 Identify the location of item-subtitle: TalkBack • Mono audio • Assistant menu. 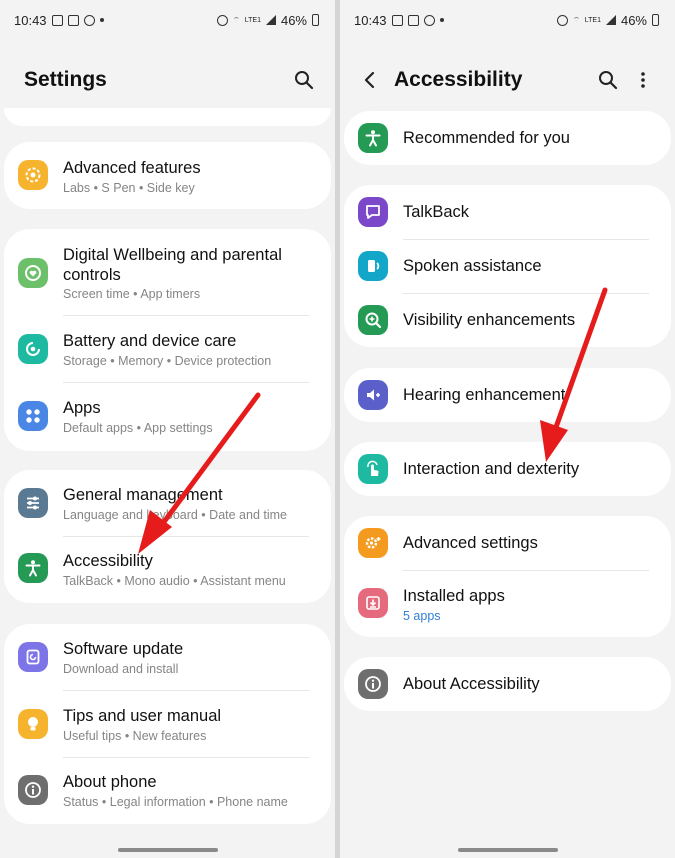
(174, 581).